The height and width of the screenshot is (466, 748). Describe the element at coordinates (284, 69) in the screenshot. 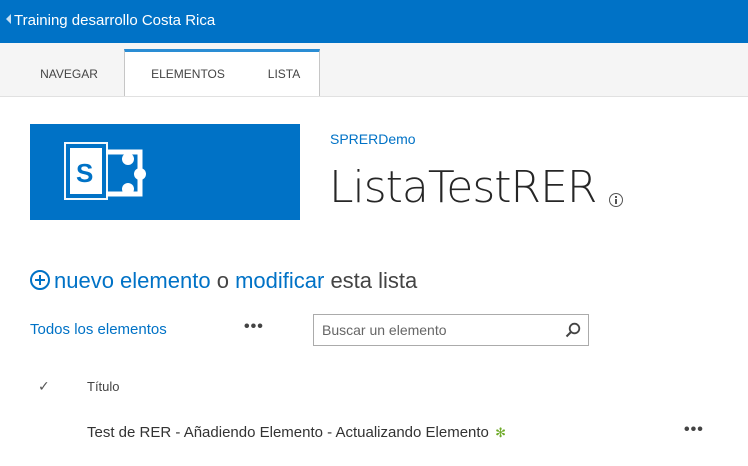

I see `tab-lista: LISTA` at that location.